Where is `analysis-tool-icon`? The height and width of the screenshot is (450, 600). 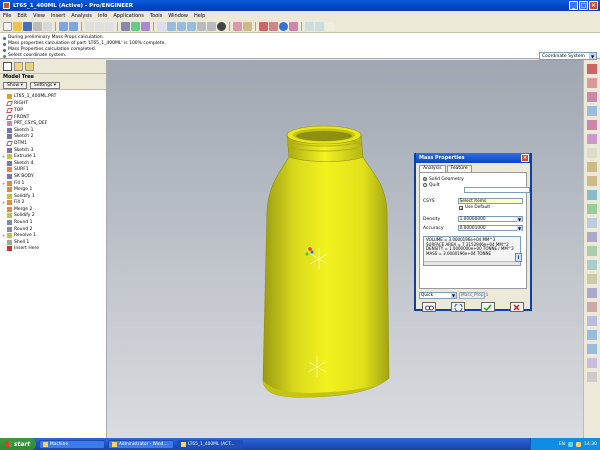
analysis-tool-icon is located at coordinates (592, 153).